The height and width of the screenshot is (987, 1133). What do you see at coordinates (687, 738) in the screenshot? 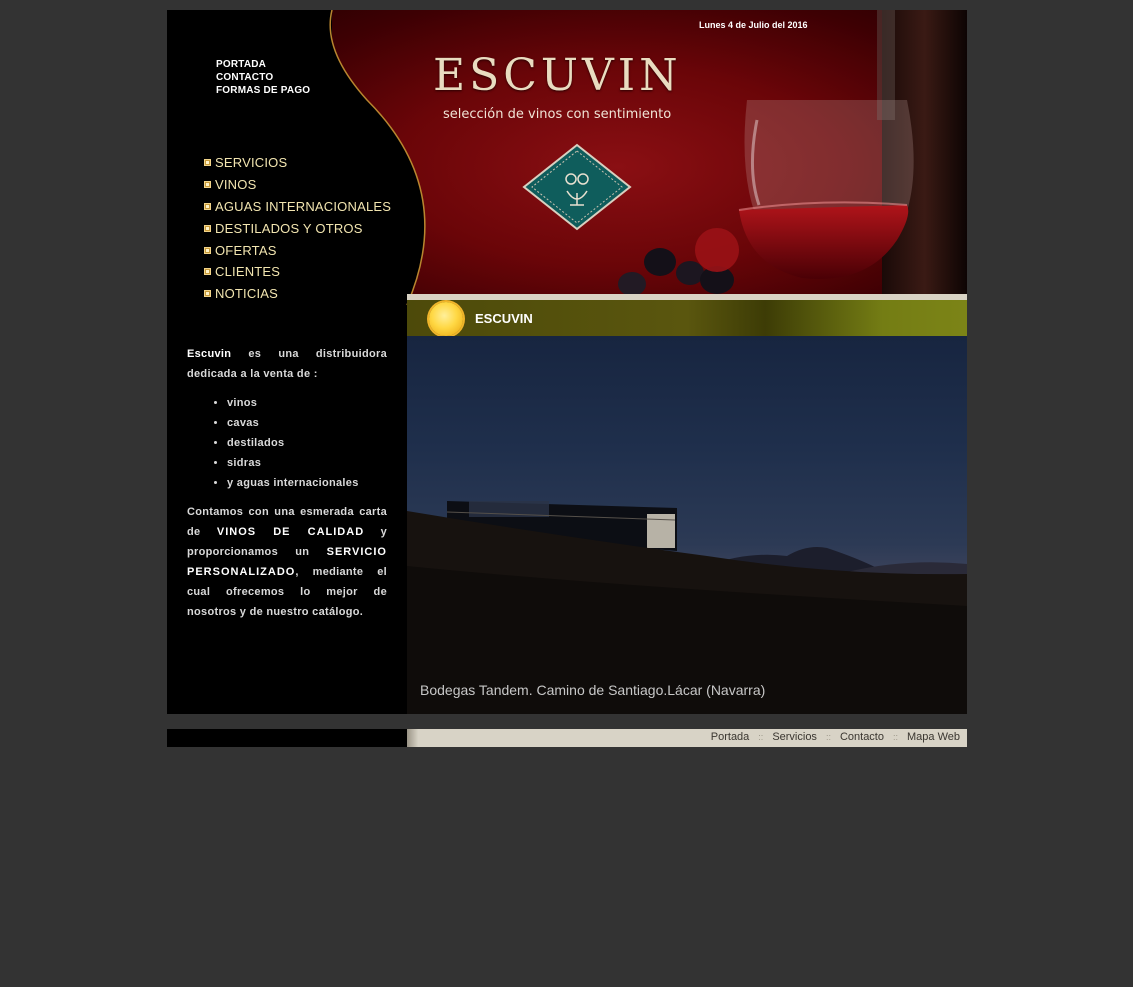
I see `footer-bar: Portada:: Servicios:: Contacto:: Mapa Web` at bounding box center [687, 738].